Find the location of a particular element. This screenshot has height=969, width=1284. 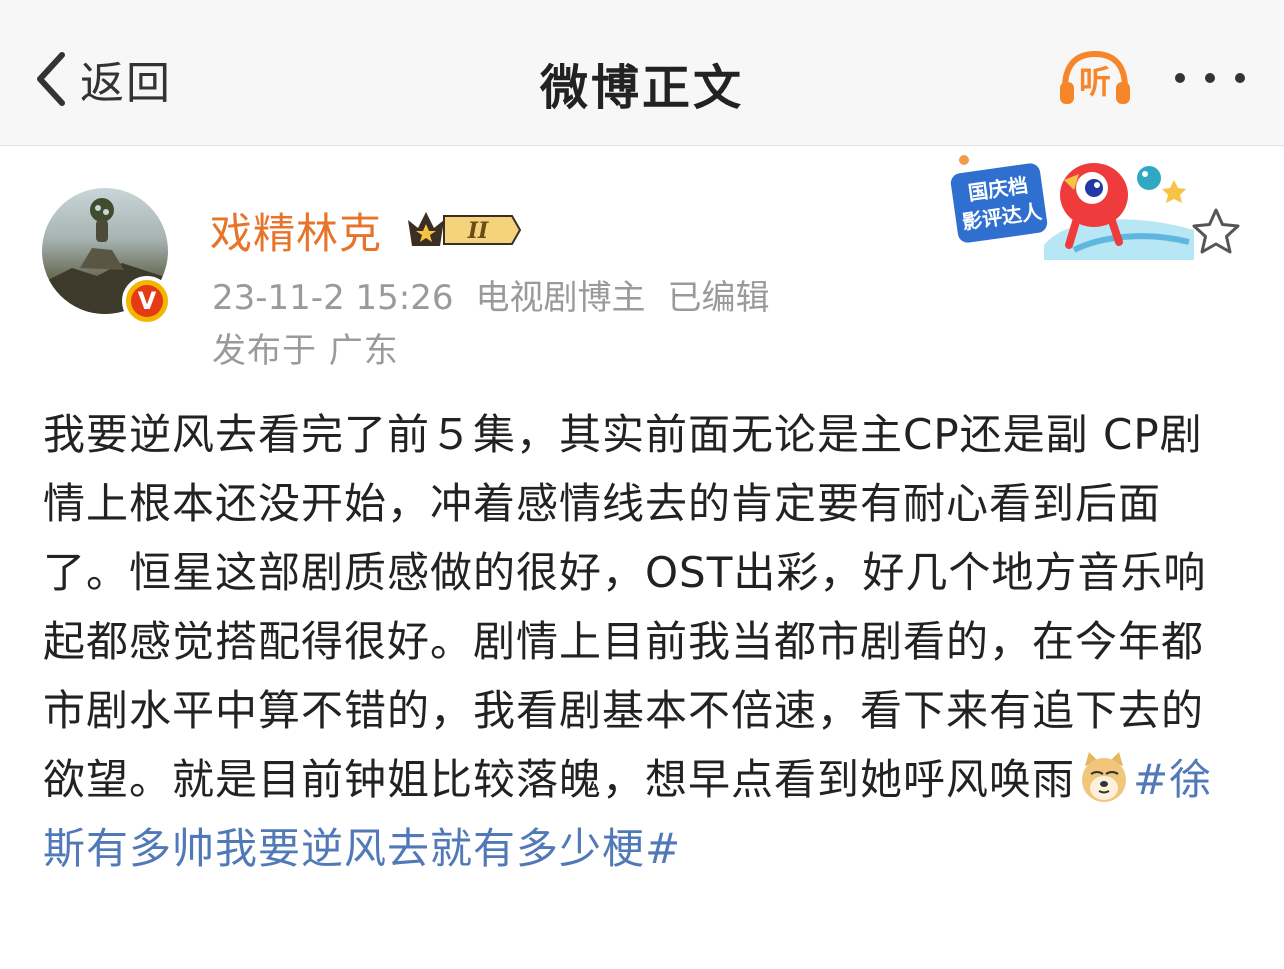

listen-button: 听 is located at coordinates (1095, 78).